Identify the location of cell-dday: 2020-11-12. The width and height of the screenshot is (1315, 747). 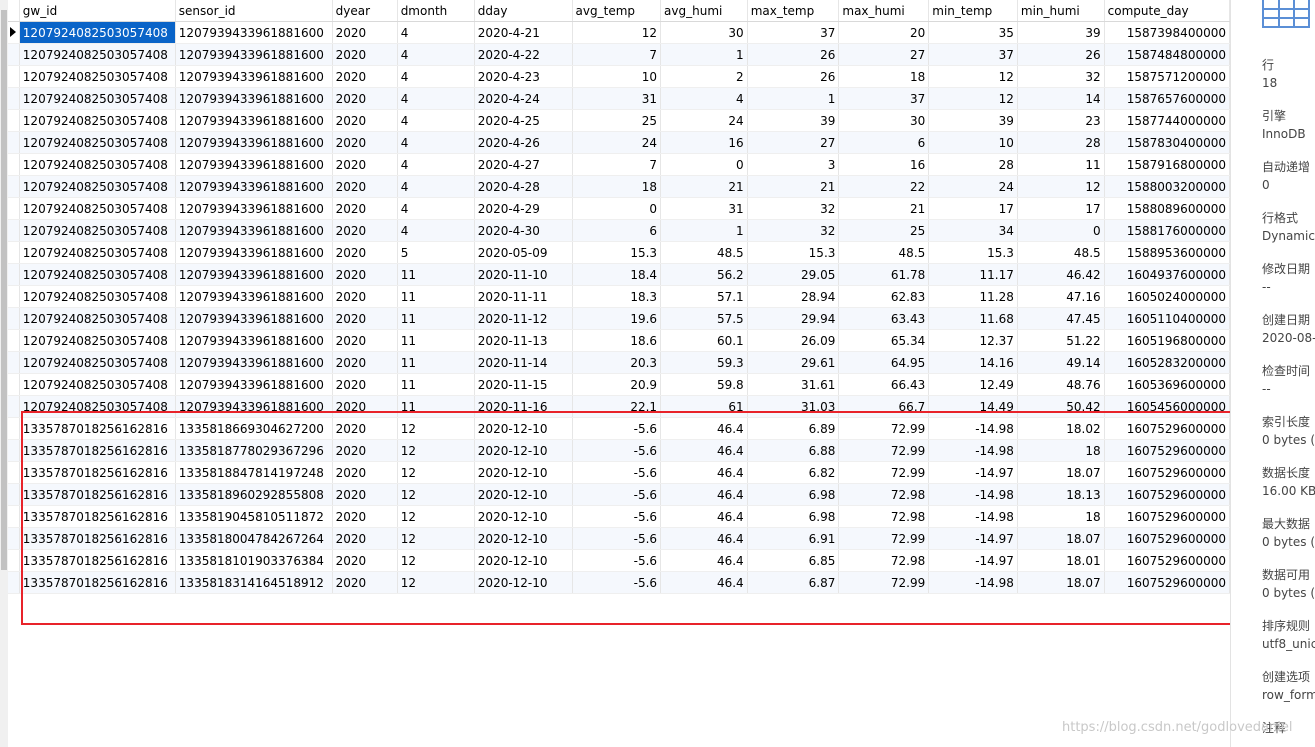
(523, 318).